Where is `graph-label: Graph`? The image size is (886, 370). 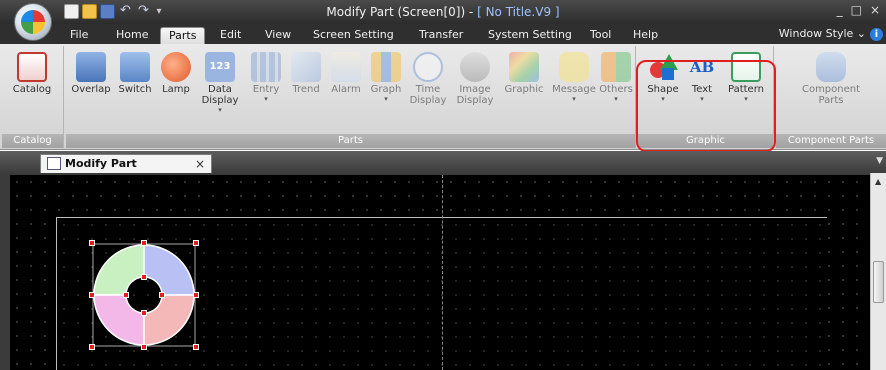 graph-label: Graph is located at coordinates (386, 89).